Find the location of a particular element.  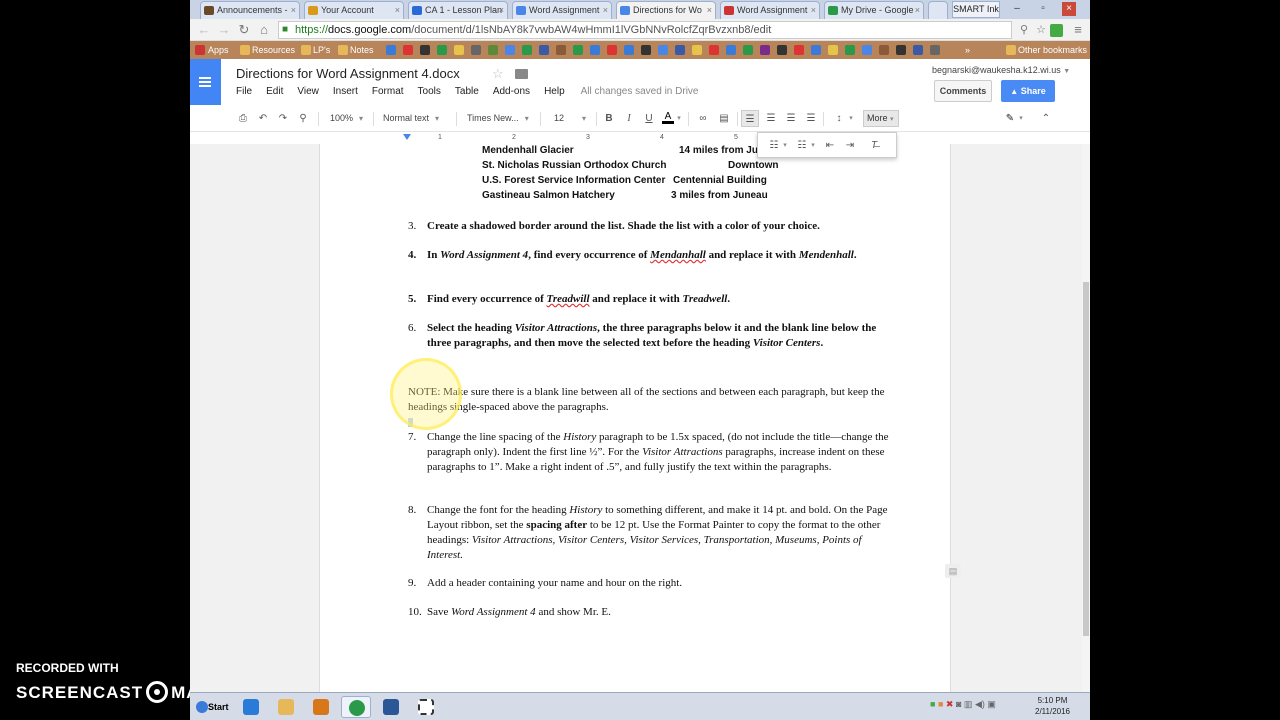

misspelled-word: Treadwill is located at coordinates (568, 299).